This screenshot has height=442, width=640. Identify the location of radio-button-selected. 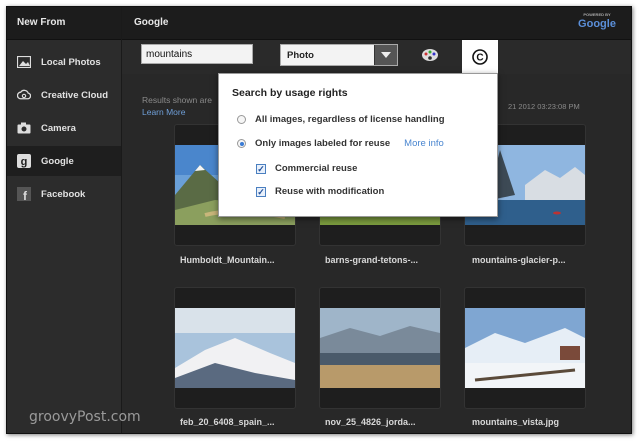
(241, 143).